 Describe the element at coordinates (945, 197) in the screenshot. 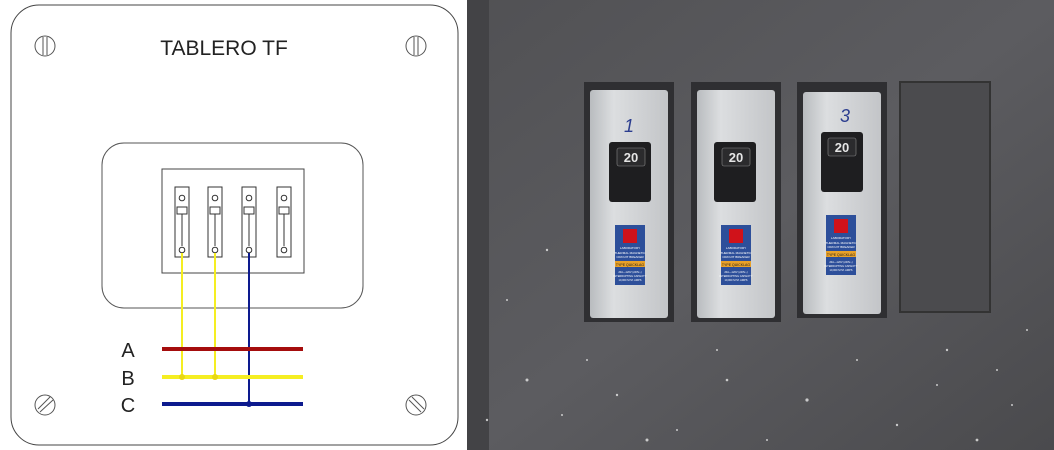

I see `blank-slot-cover` at that location.